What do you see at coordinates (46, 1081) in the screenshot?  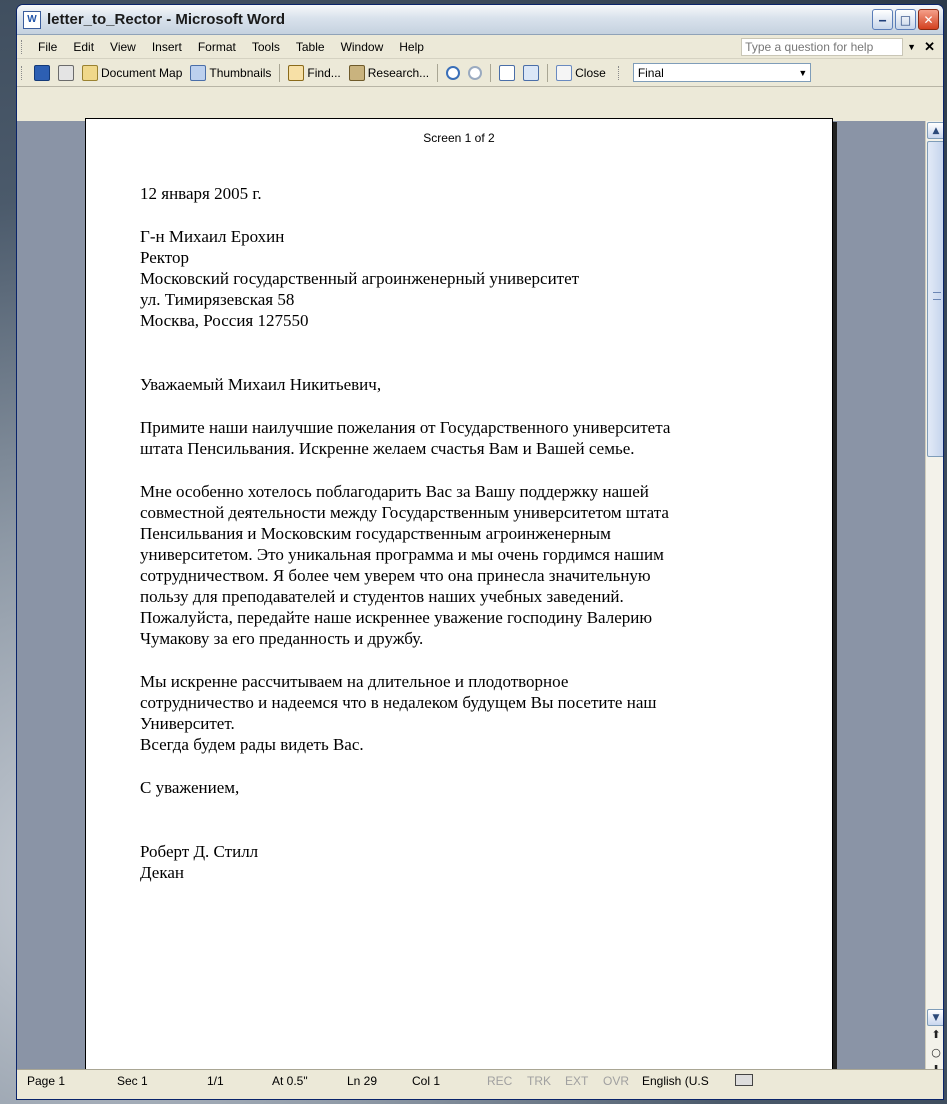 I see `status-page: Page 1` at bounding box center [46, 1081].